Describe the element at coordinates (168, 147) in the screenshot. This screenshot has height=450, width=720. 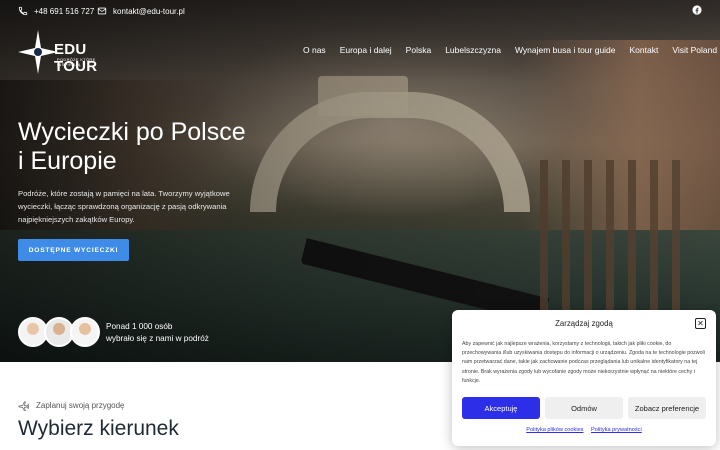
I see `hero-title: Wycieczki po Polsce i Europie` at that location.